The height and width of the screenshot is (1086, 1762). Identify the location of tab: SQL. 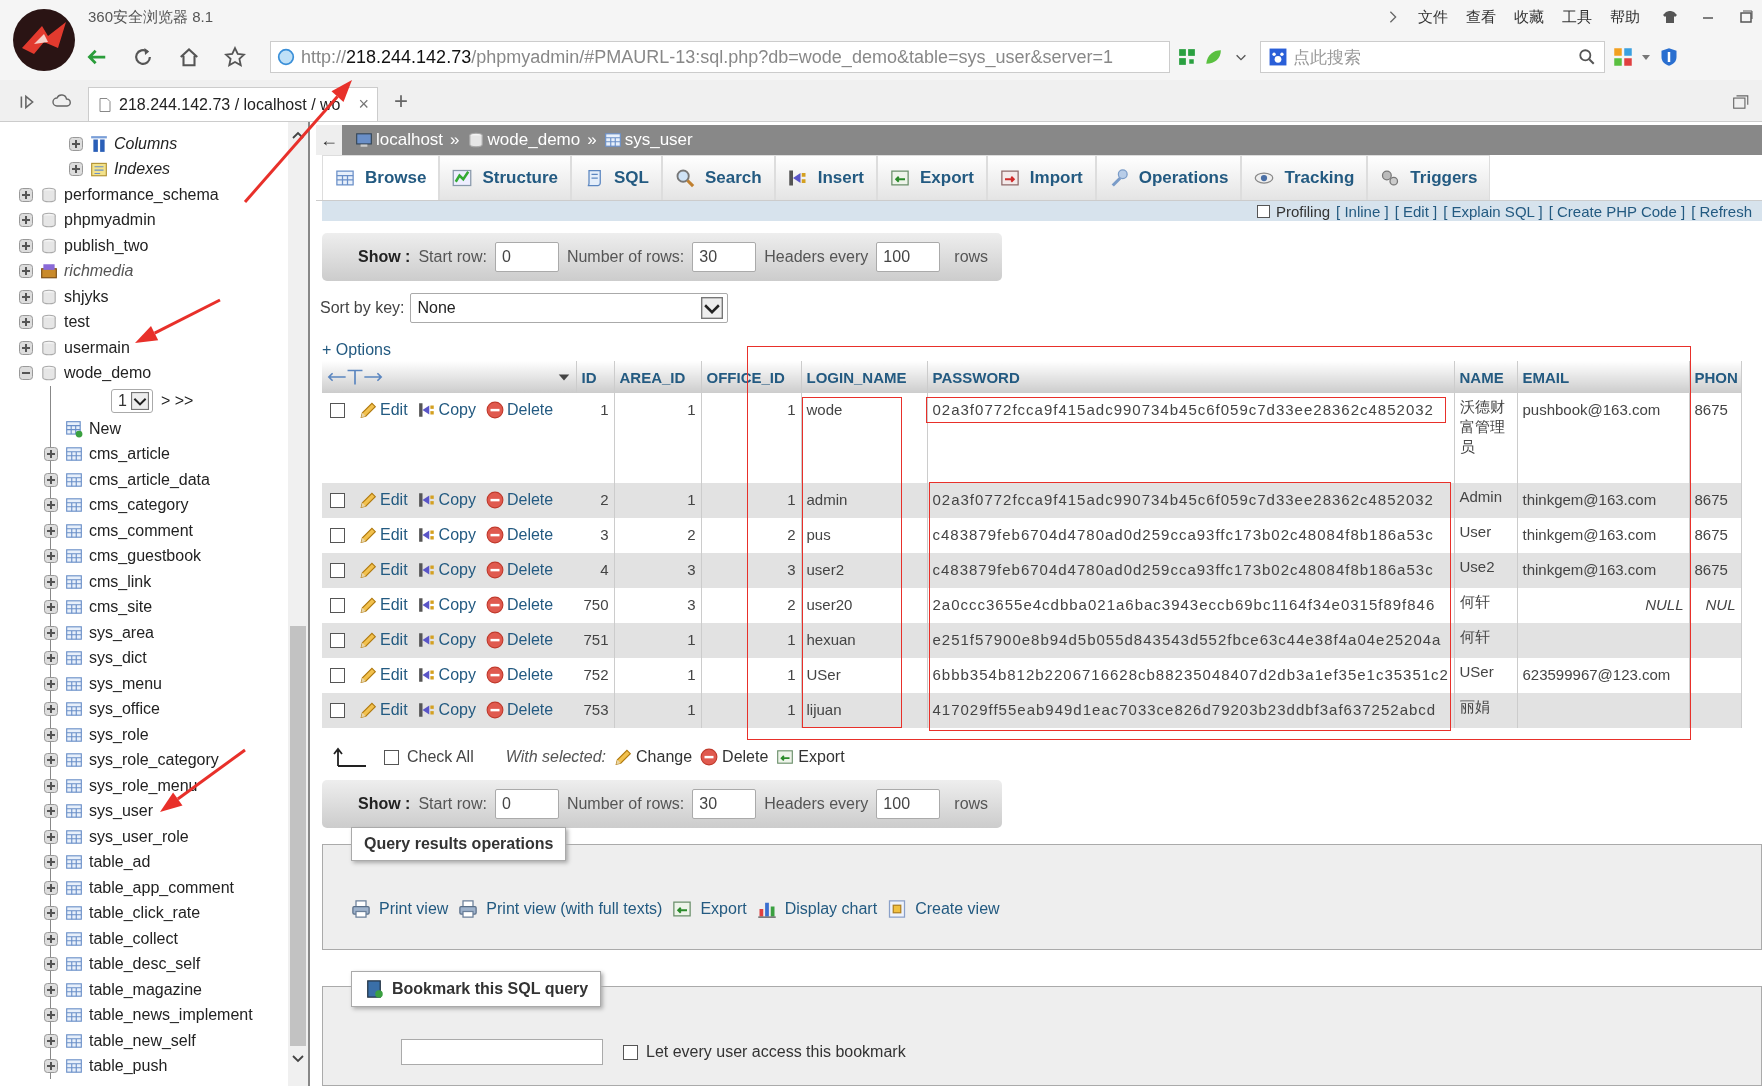
(616, 177).